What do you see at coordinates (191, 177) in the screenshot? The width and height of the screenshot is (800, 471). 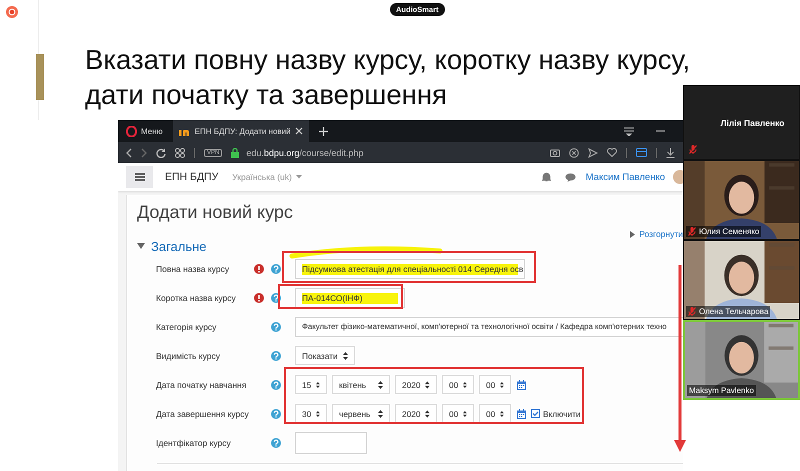 I see `site-name: ЕПН БДПУ` at bounding box center [191, 177].